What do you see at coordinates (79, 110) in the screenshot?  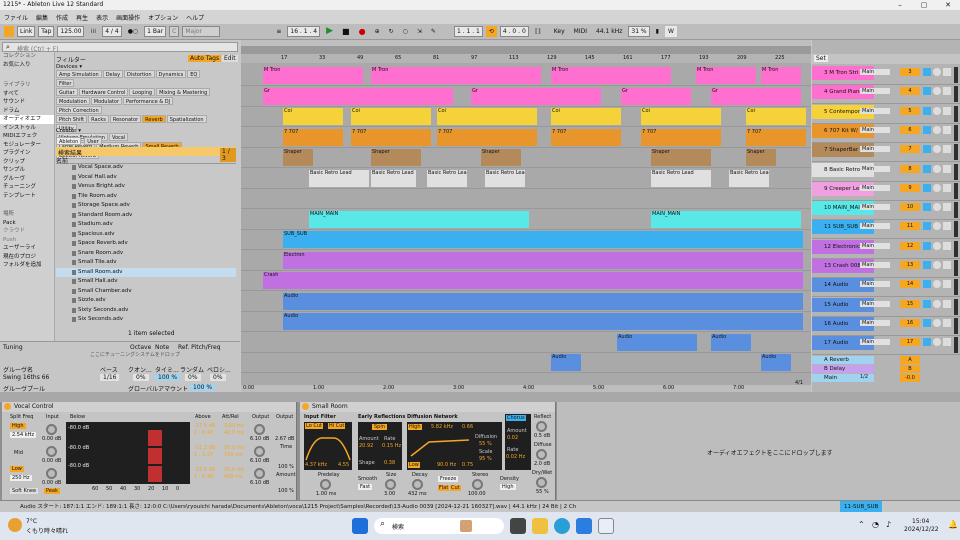 I see `tag-chip: Pitch Correction` at bounding box center [79, 110].